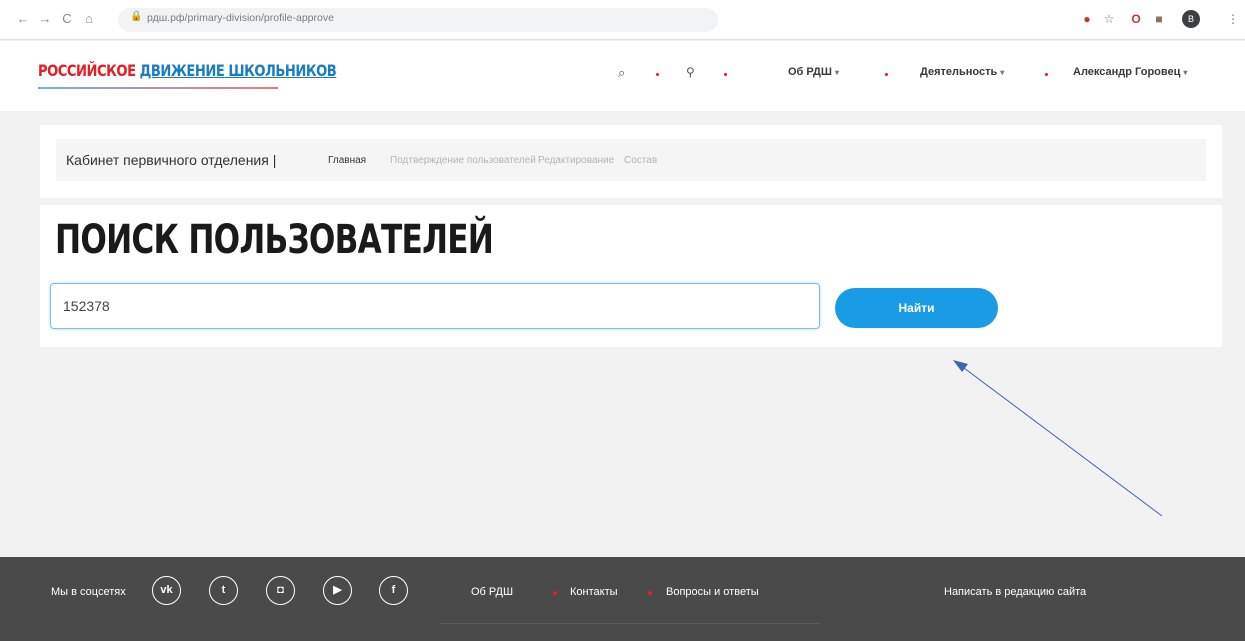 Image resolution: width=1245 pixels, height=641 pixels. What do you see at coordinates (962, 72) in the screenshot?
I see `nav-activity: Деятельность ▾` at bounding box center [962, 72].